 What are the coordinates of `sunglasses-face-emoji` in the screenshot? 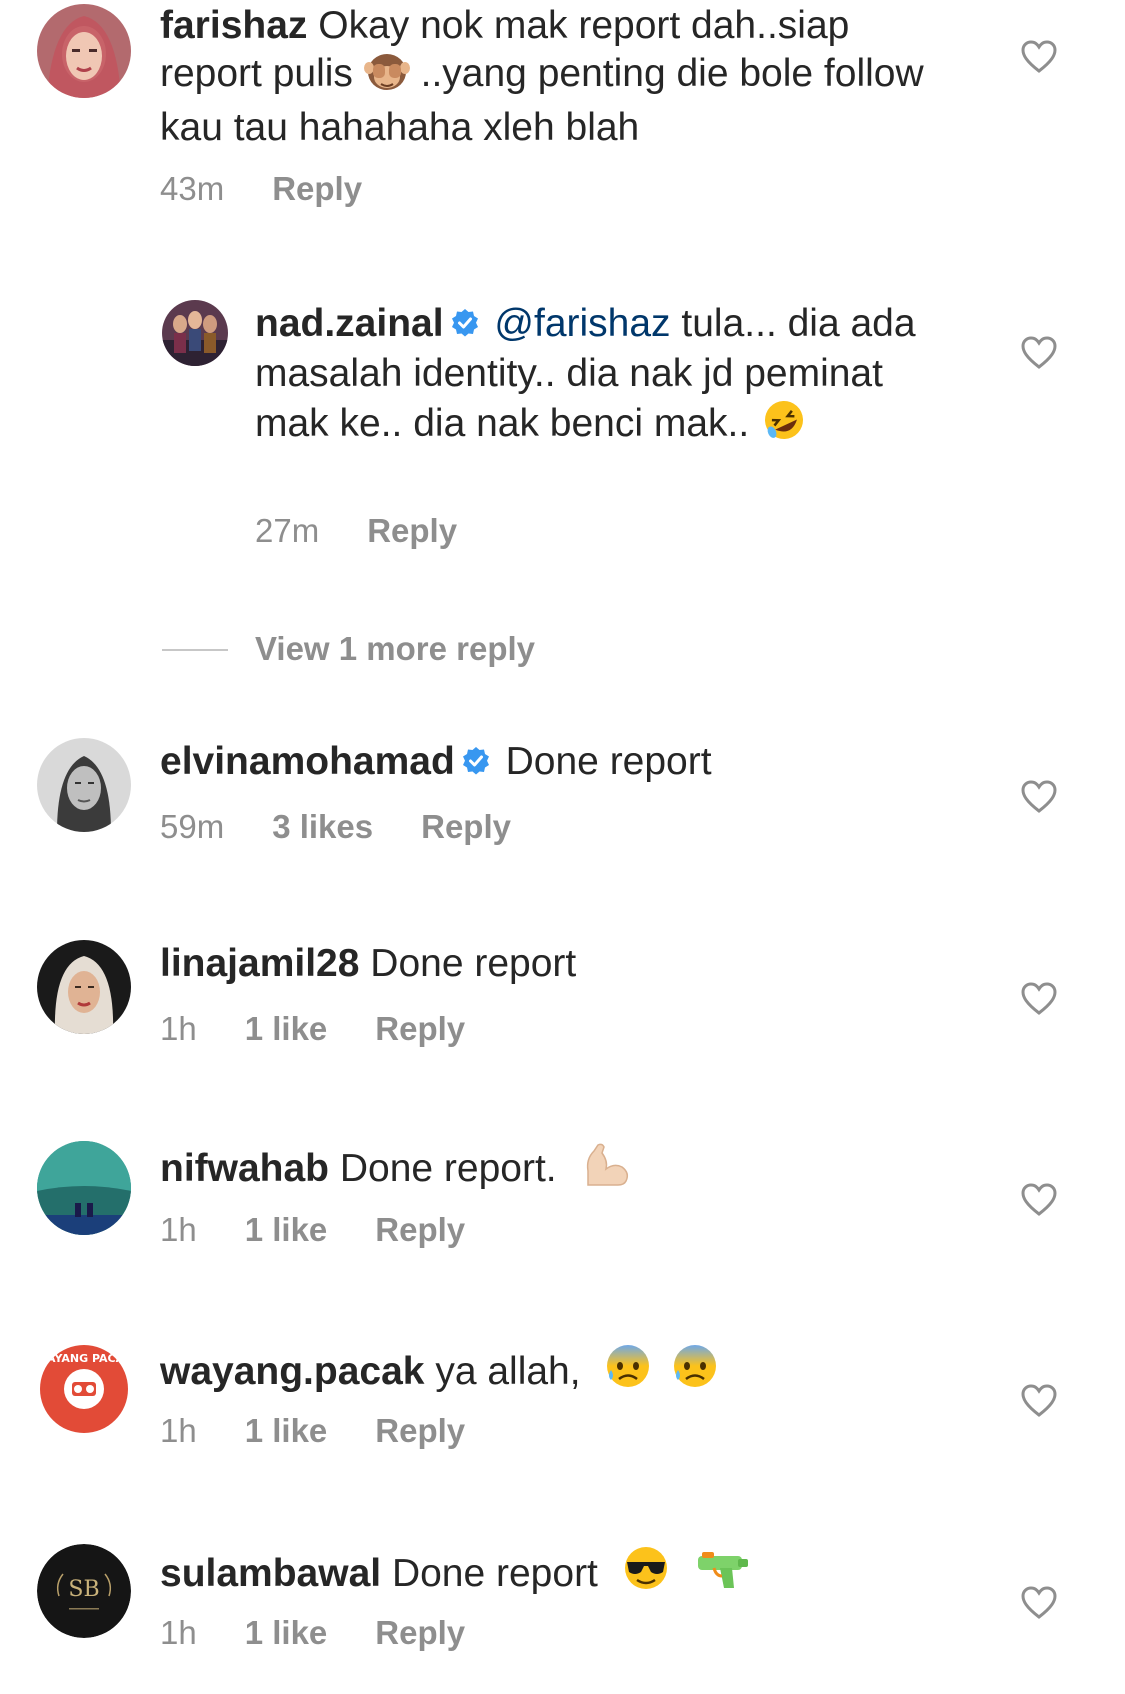 It's located at (646, 1574).